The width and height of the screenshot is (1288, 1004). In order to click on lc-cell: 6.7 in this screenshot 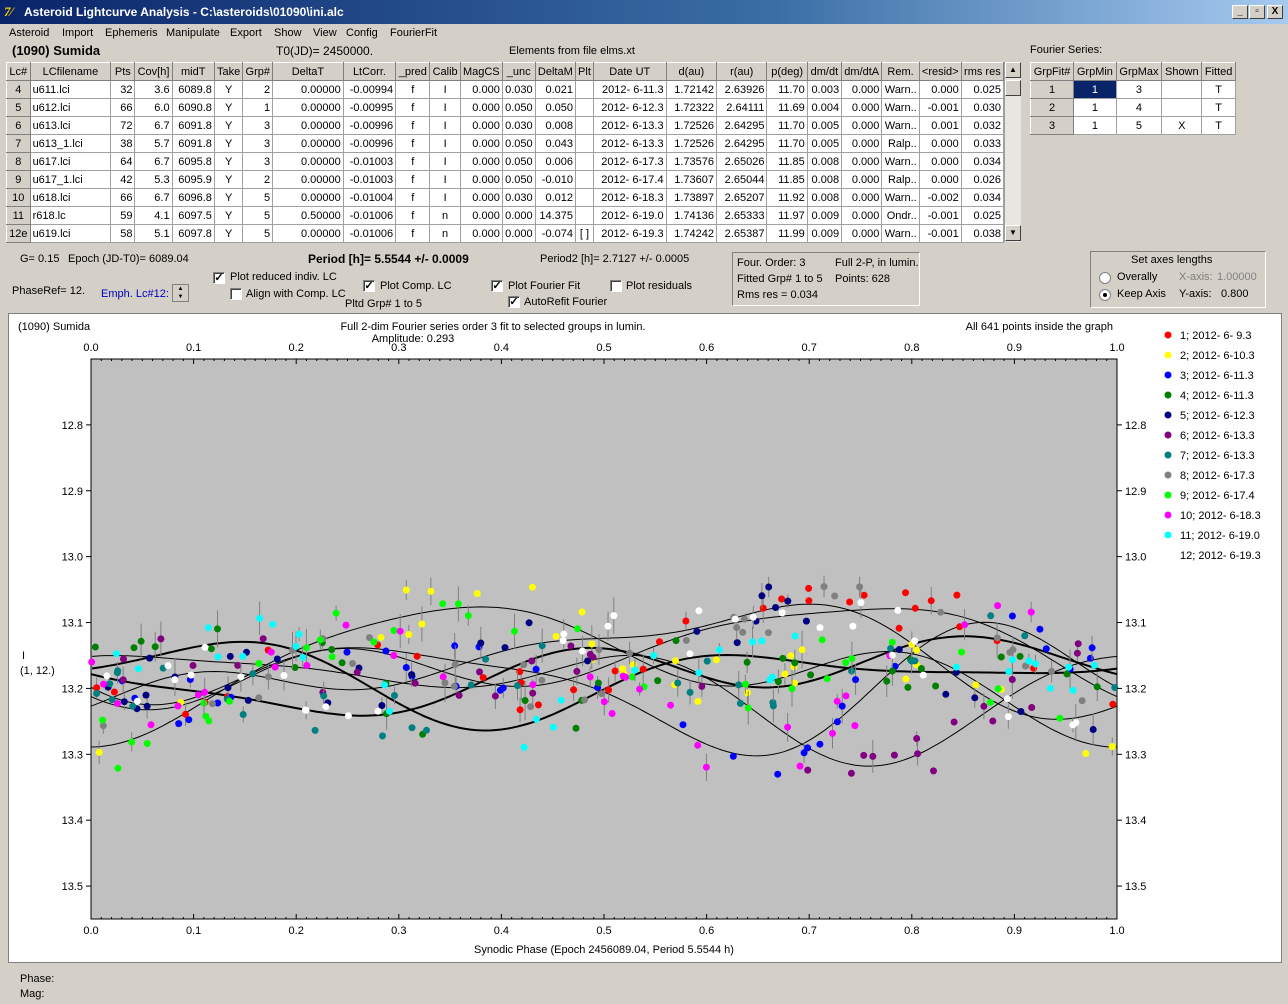, I will do `click(153, 197)`.